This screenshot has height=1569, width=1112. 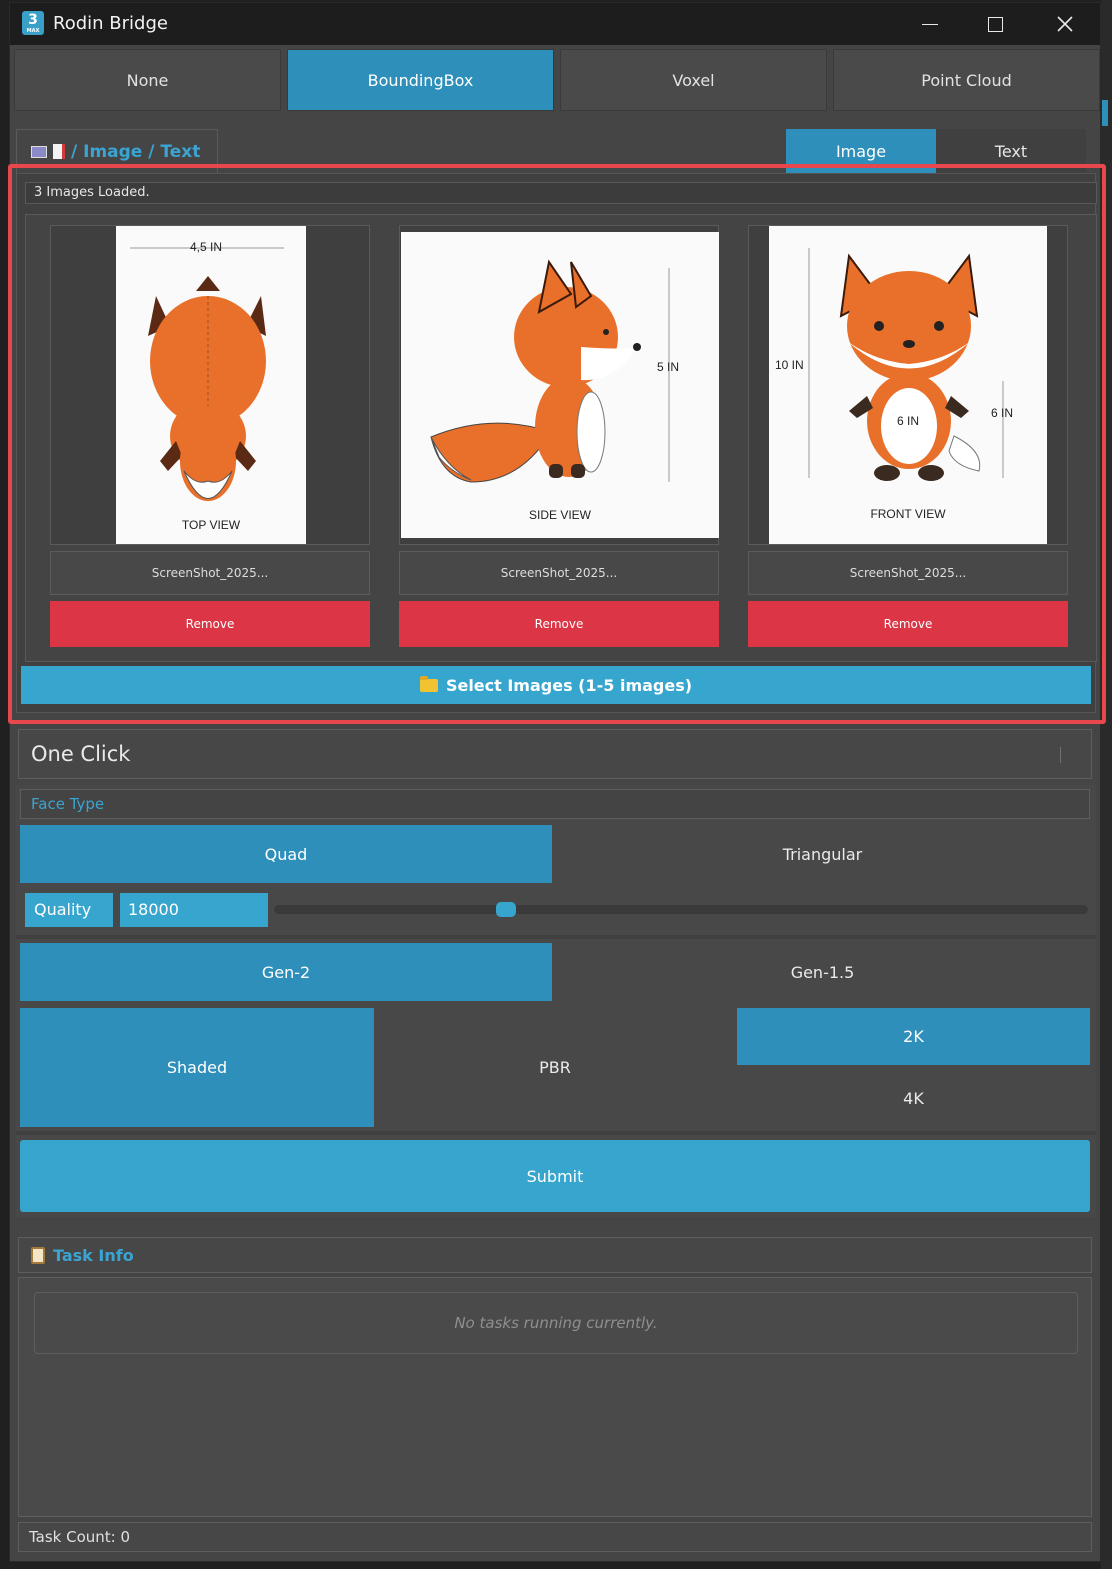 I want to click on task-count: Task Count: 0, so click(x=555, y=1537).